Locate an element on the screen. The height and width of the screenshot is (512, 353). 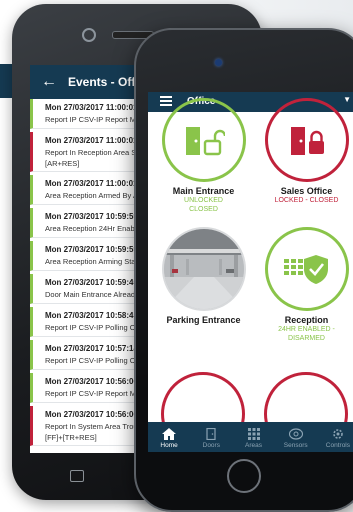
bottom-tab-bar: Home Doors Areas Sensors Controls is located at coordinates (250, 437).